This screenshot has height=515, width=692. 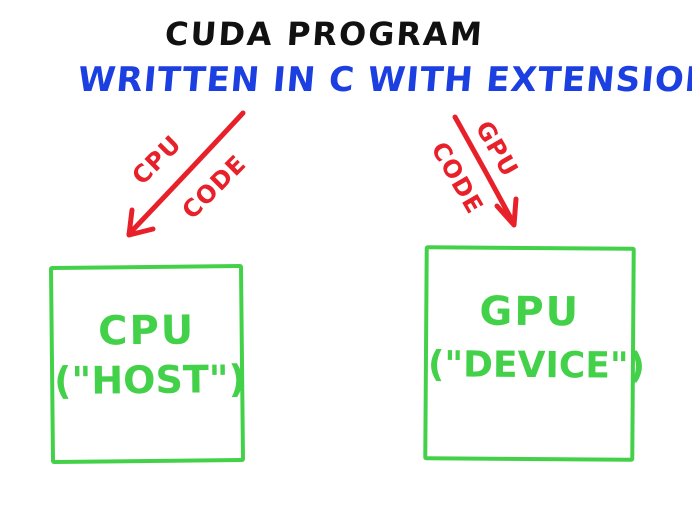 What do you see at coordinates (530, 312) in the screenshot?
I see `device-box-title: GPU` at bounding box center [530, 312].